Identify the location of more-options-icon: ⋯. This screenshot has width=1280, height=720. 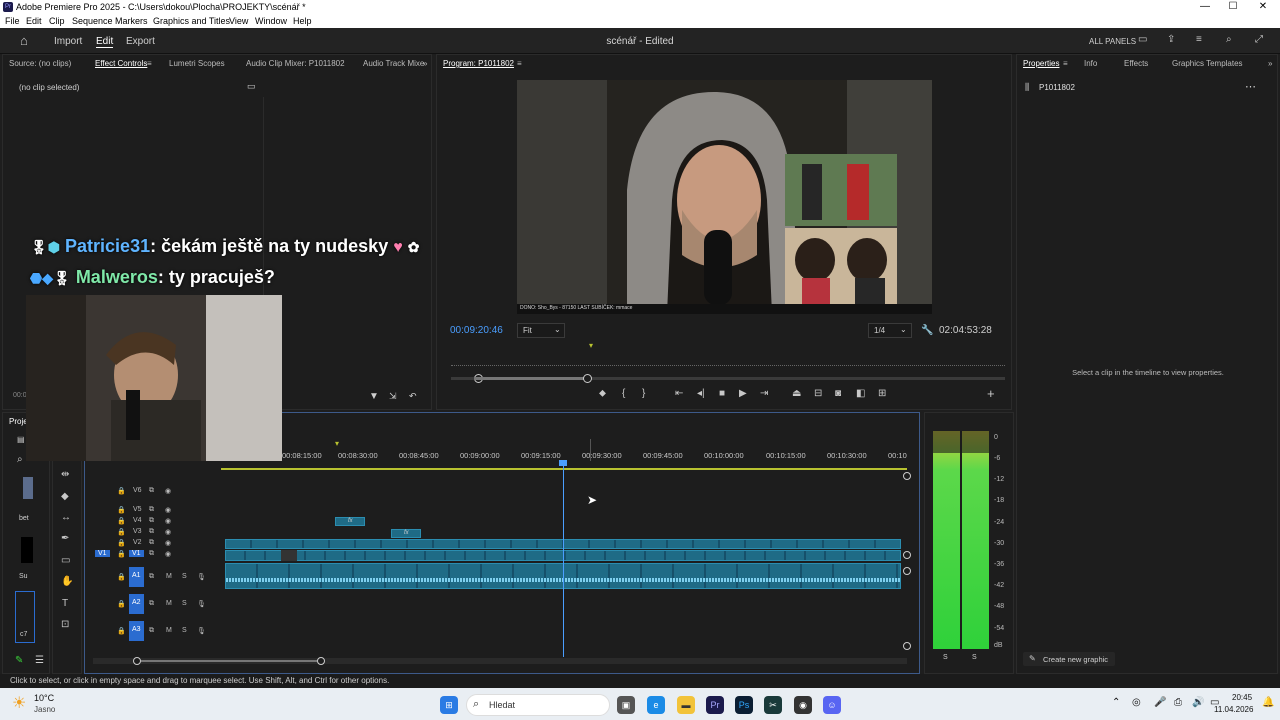
(1250, 86).